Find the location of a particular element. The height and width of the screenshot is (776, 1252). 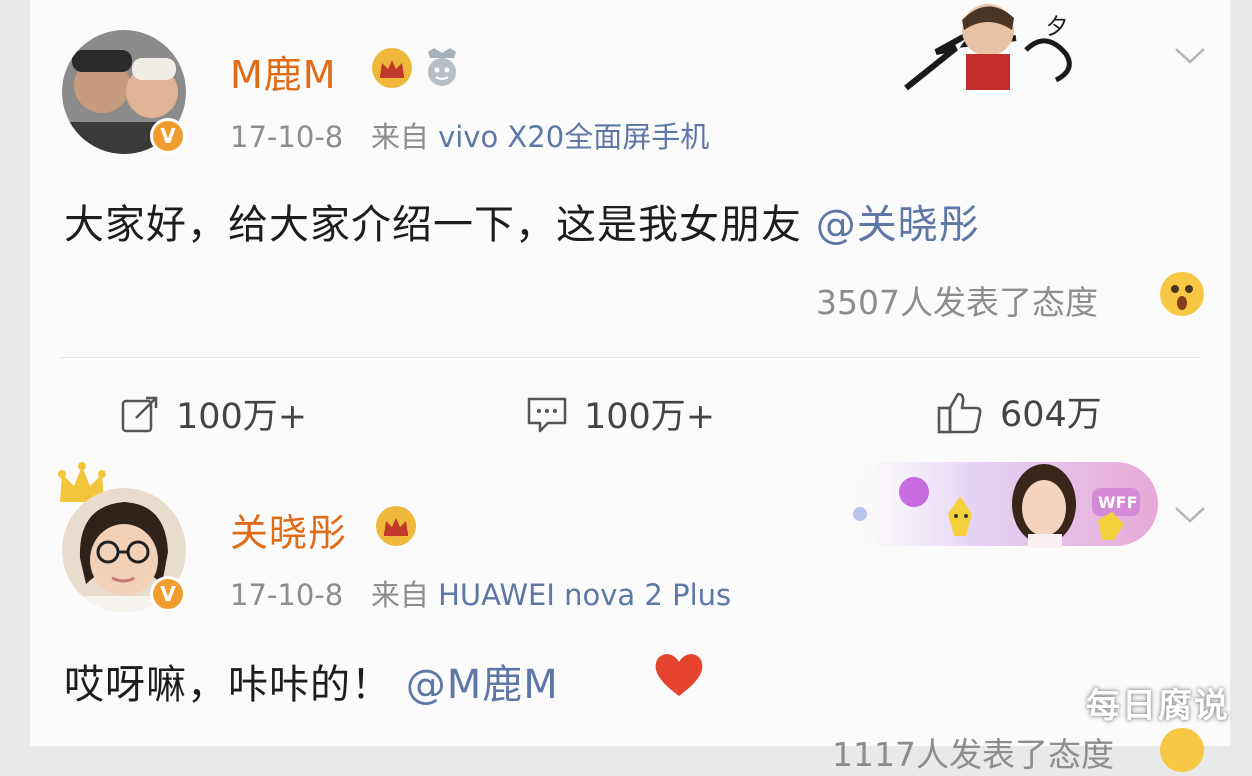

like-button: 604万 is located at coordinates (1019, 411).